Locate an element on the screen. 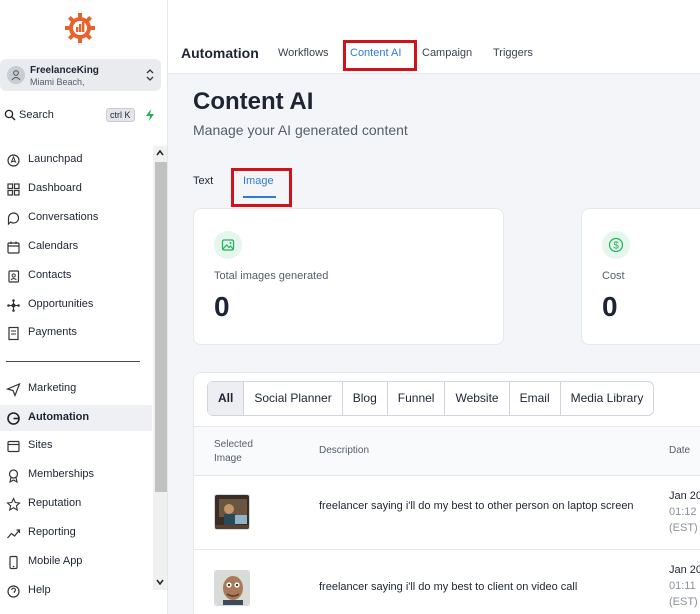 The width and height of the screenshot is (700, 614). search-input: Search ctrl K is located at coordinates (81, 116).